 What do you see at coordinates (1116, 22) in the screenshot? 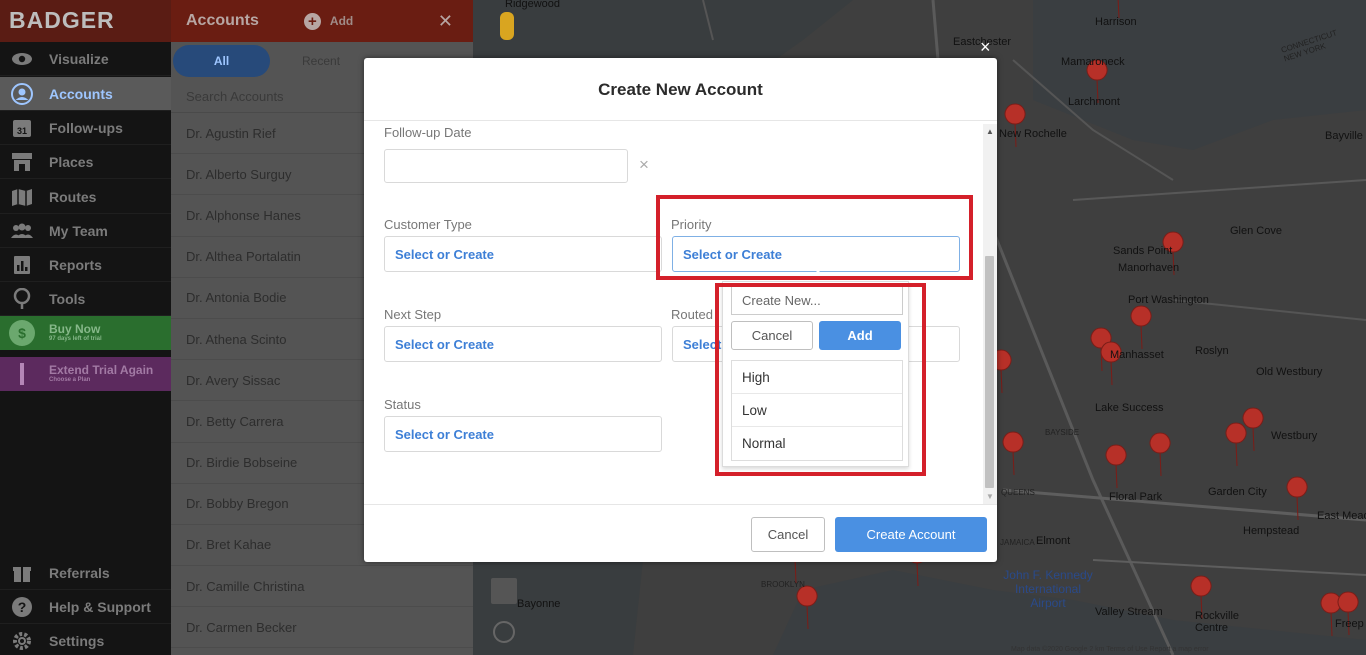
I see `map-label: Harrison` at bounding box center [1116, 22].